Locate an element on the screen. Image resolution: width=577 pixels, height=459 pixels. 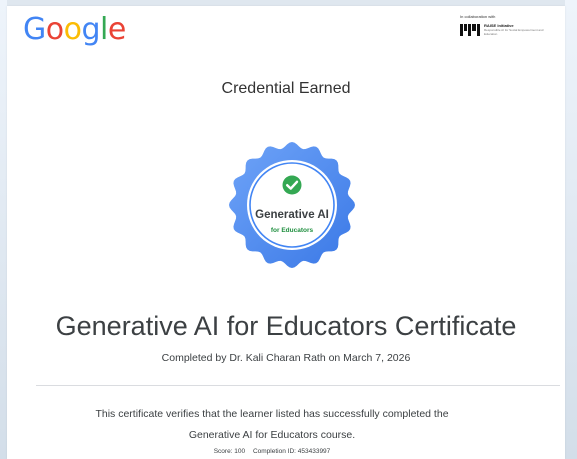
score-and-id-line: Score: 100 Completion ID: 453433997 is located at coordinates (272, 451).